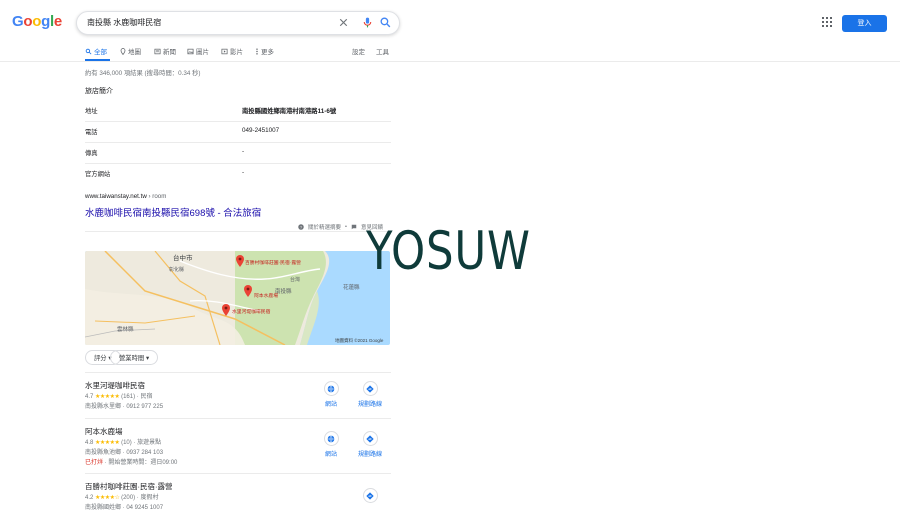  Describe the element at coordinates (261, 130) in the screenshot. I see `info-value: 049-2451007` at that location.